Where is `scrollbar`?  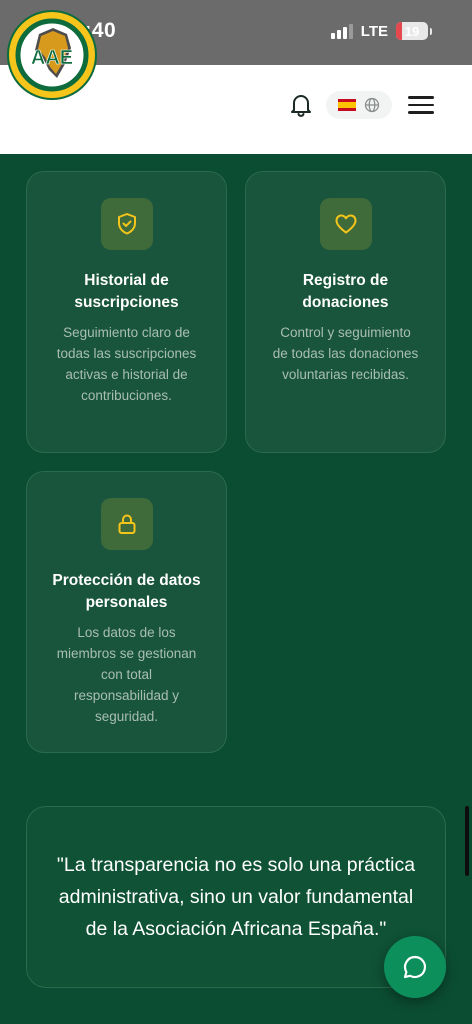 scrollbar is located at coordinates (467, 841).